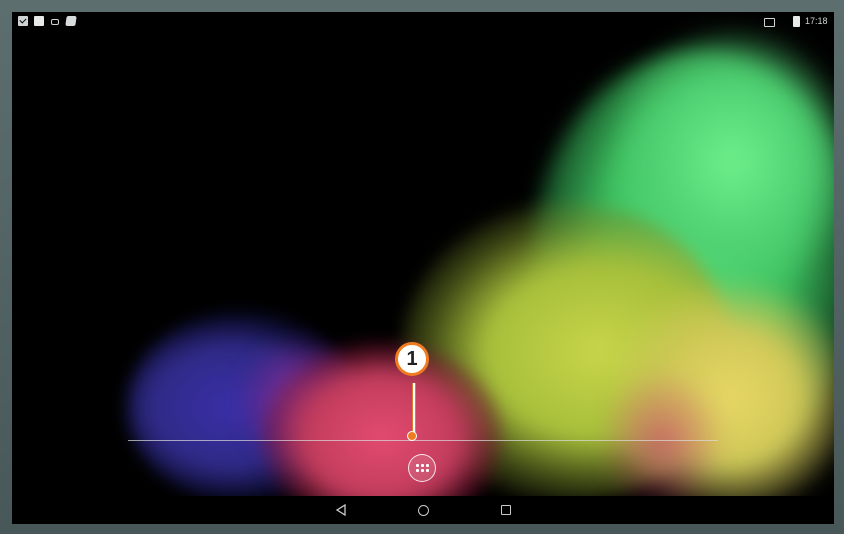 Image resolution: width=844 pixels, height=534 pixels. I want to click on square-notification-icon, so click(39, 21).